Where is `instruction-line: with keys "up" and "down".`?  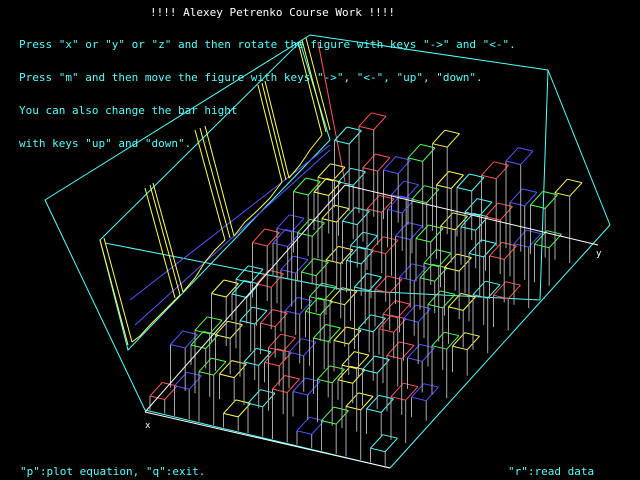
instruction-line: with keys "up" and "down". is located at coordinates (105, 143).